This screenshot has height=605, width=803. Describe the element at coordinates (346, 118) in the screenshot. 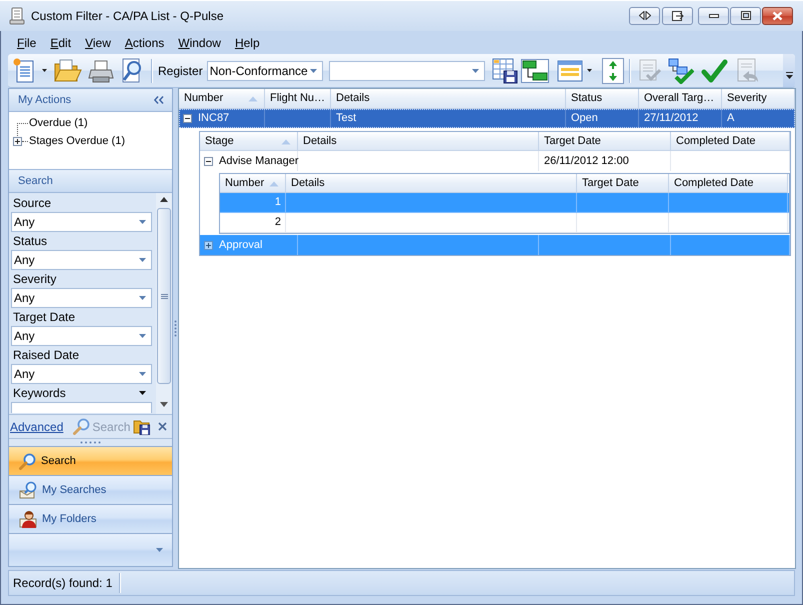

I see `table-cell-text: Test` at that location.